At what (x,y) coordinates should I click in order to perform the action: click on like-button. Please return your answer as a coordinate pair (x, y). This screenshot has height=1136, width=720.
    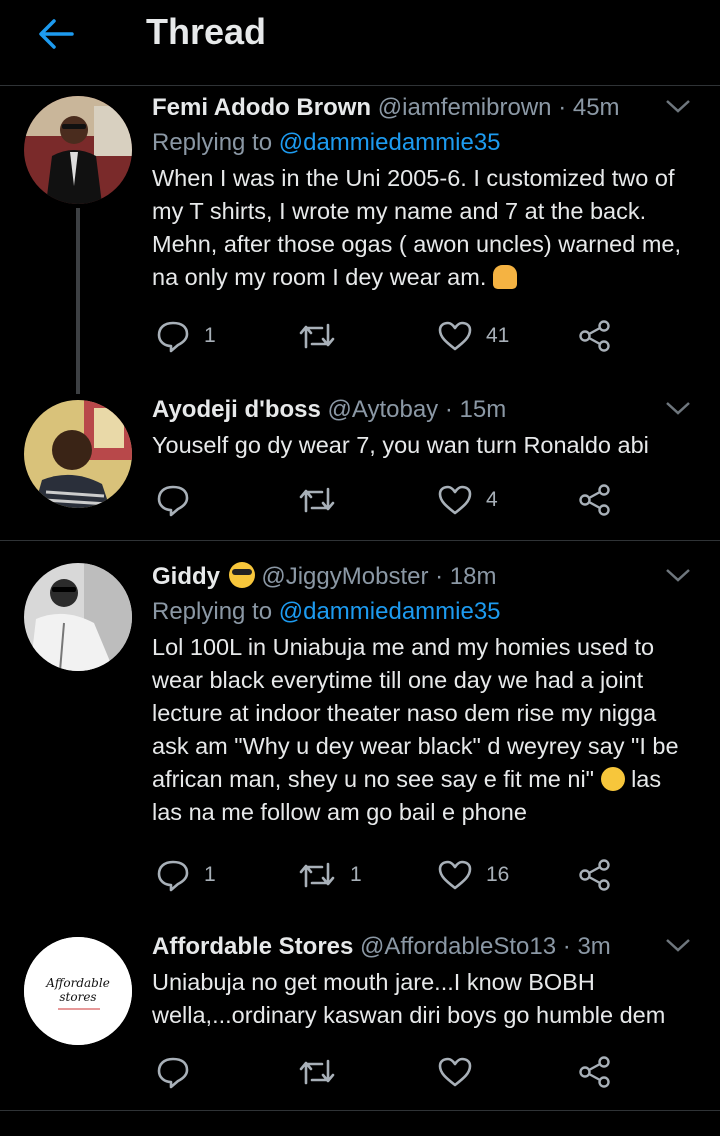
    Looking at the image, I should click on (455, 1072).